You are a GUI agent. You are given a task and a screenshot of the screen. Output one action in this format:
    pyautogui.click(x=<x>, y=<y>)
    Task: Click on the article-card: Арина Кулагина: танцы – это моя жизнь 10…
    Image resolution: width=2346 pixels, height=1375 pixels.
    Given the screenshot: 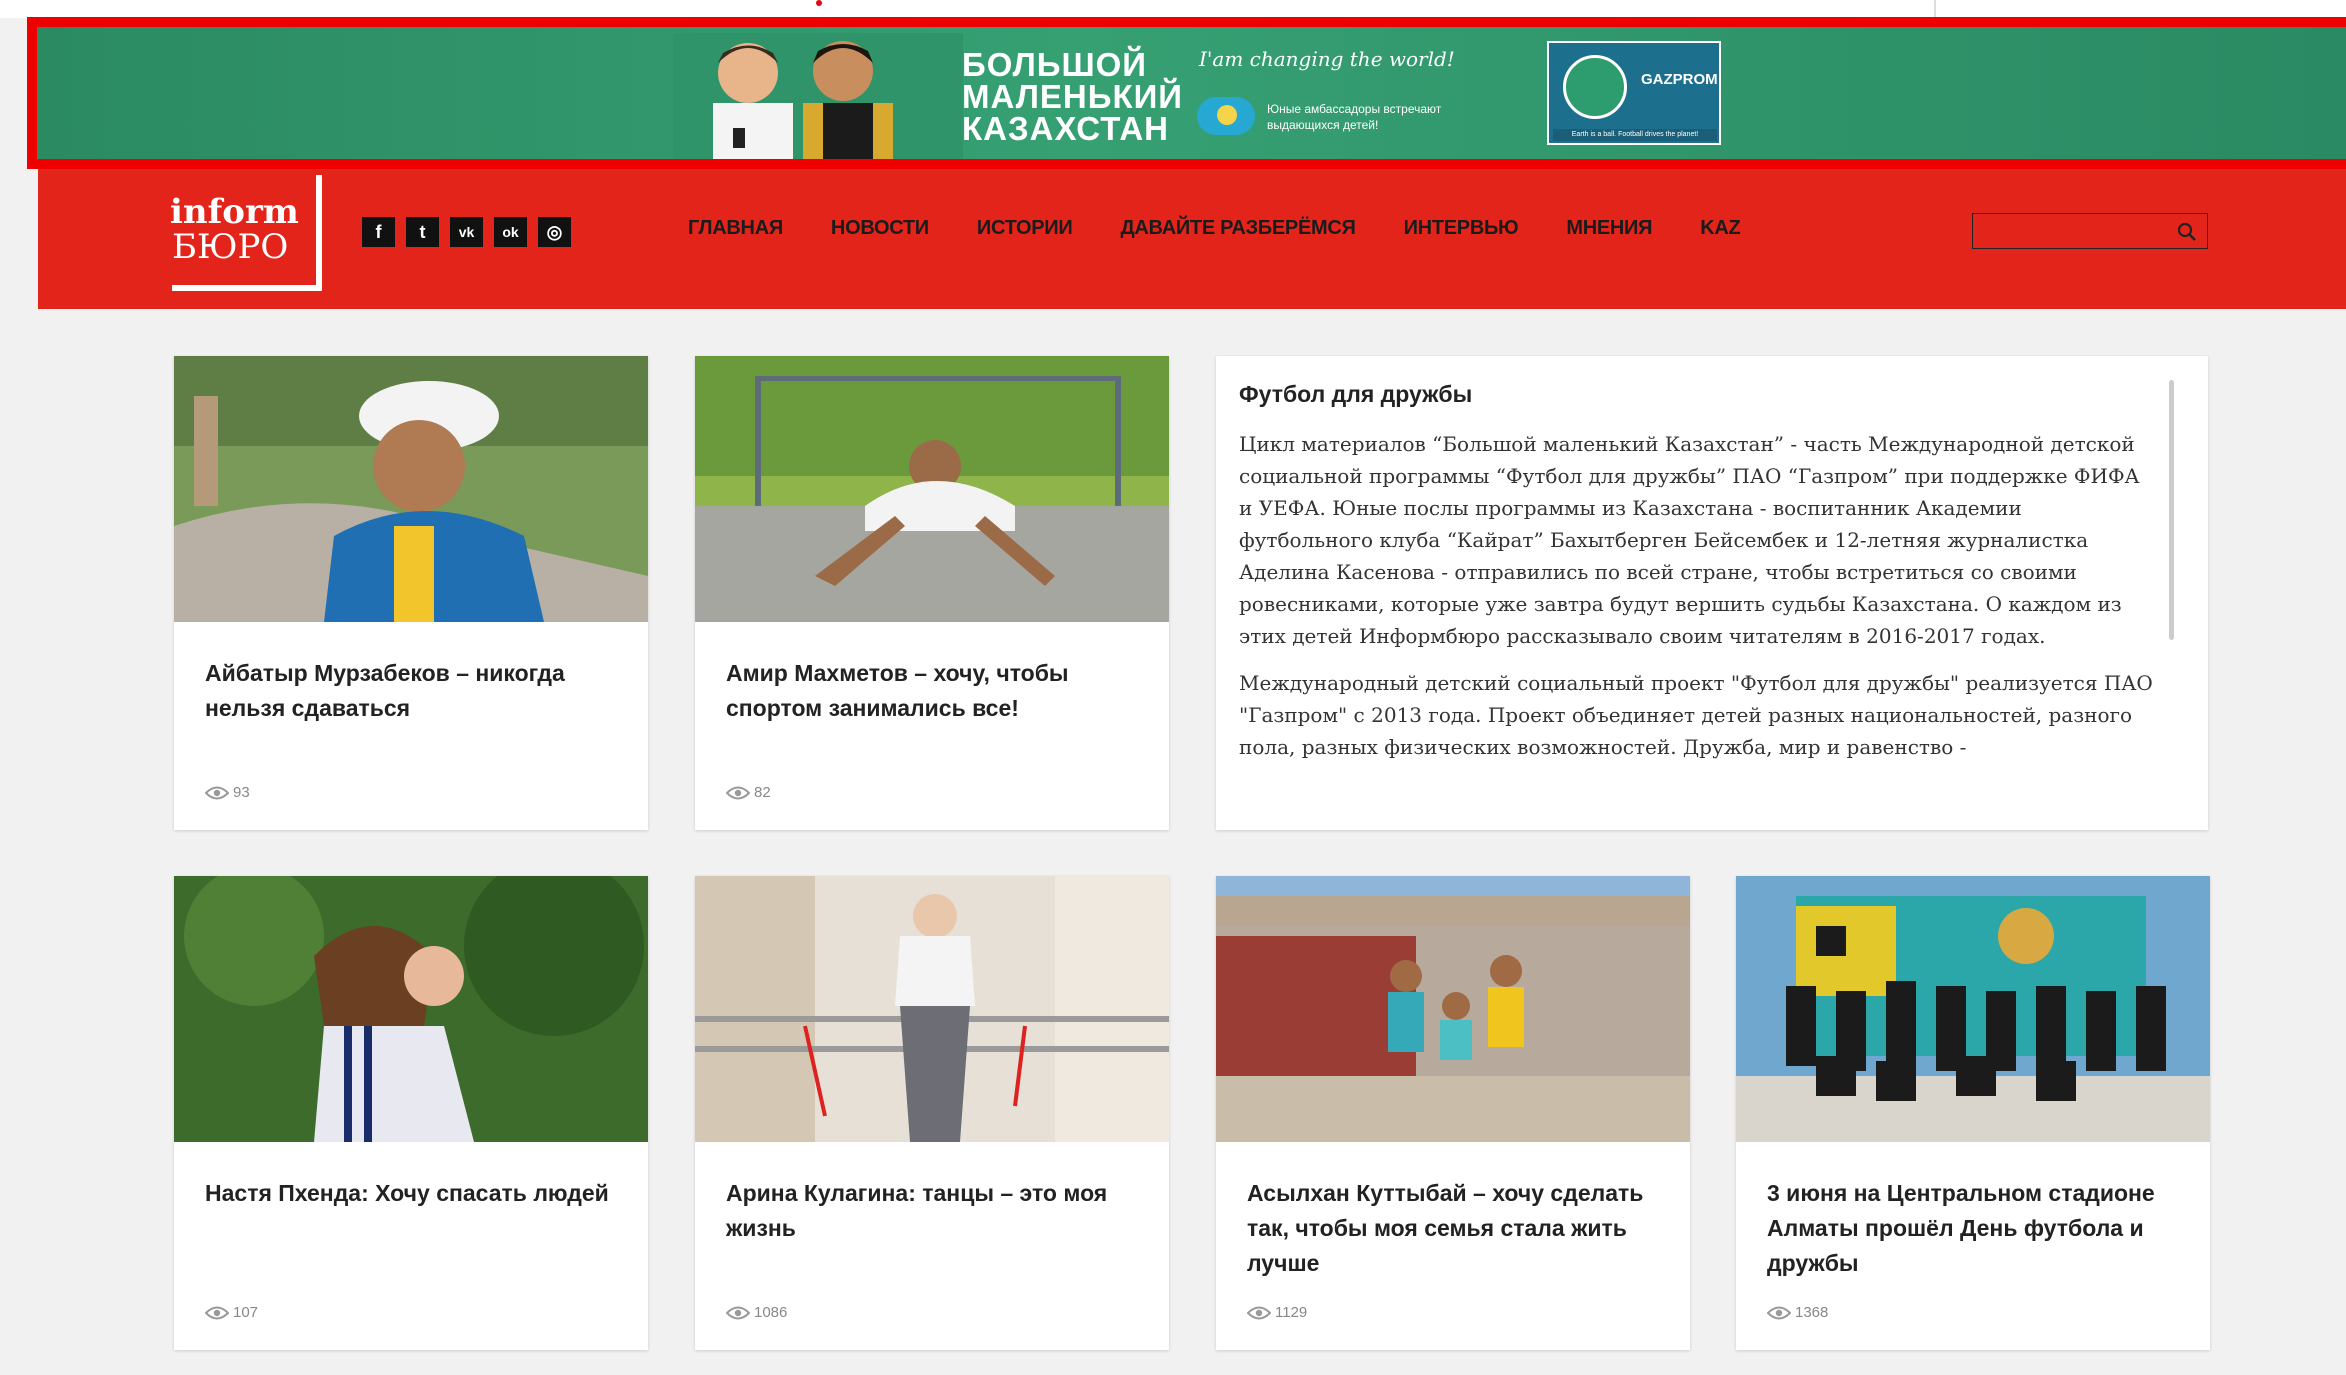 What is the action you would take?
    pyautogui.click(x=932, y=1113)
    